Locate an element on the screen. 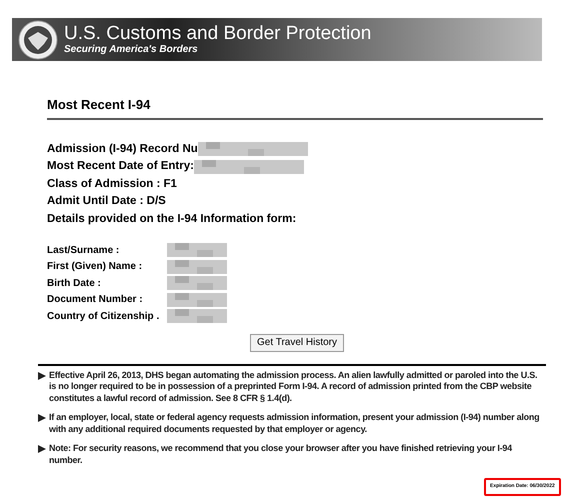 The width and height of the screenshot is (570, 500). record-line: Class of Admission : F1 is located at coordinates (112, 184).